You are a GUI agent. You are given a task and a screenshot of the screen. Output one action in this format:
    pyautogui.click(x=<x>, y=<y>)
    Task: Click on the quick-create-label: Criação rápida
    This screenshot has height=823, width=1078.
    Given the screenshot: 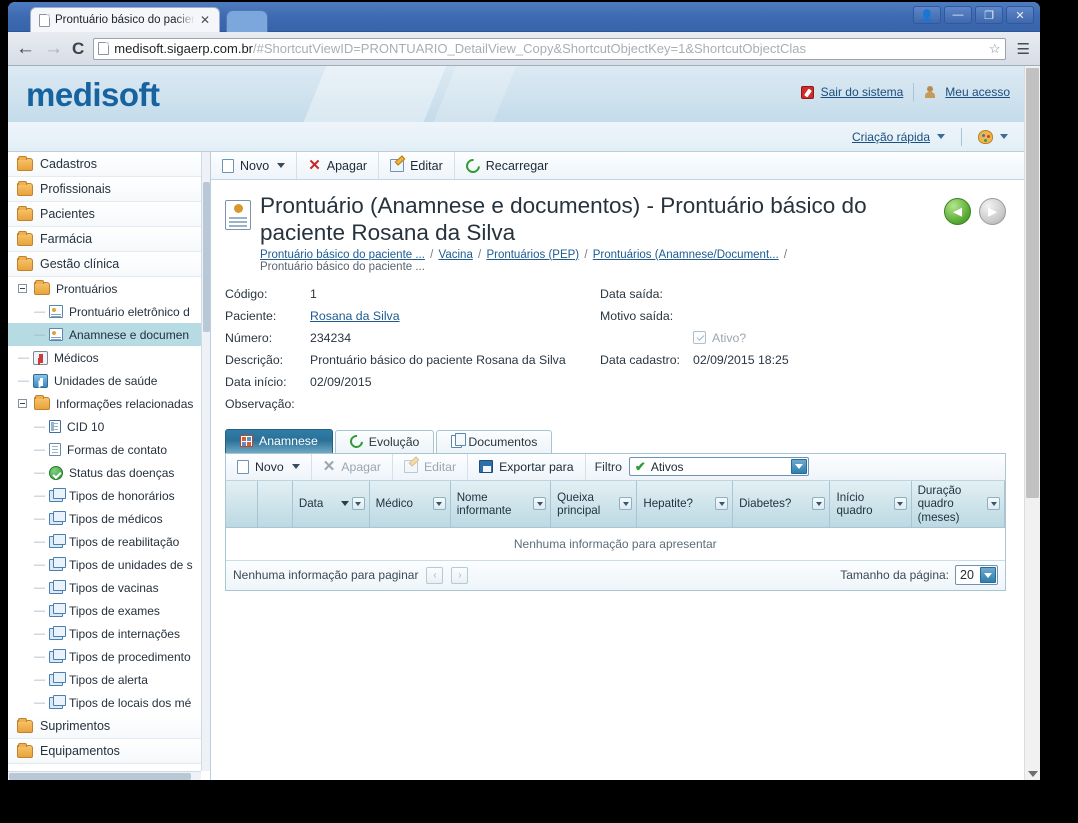 What is the action you would take?
    pyautogui.click(x=891, y=137)
    